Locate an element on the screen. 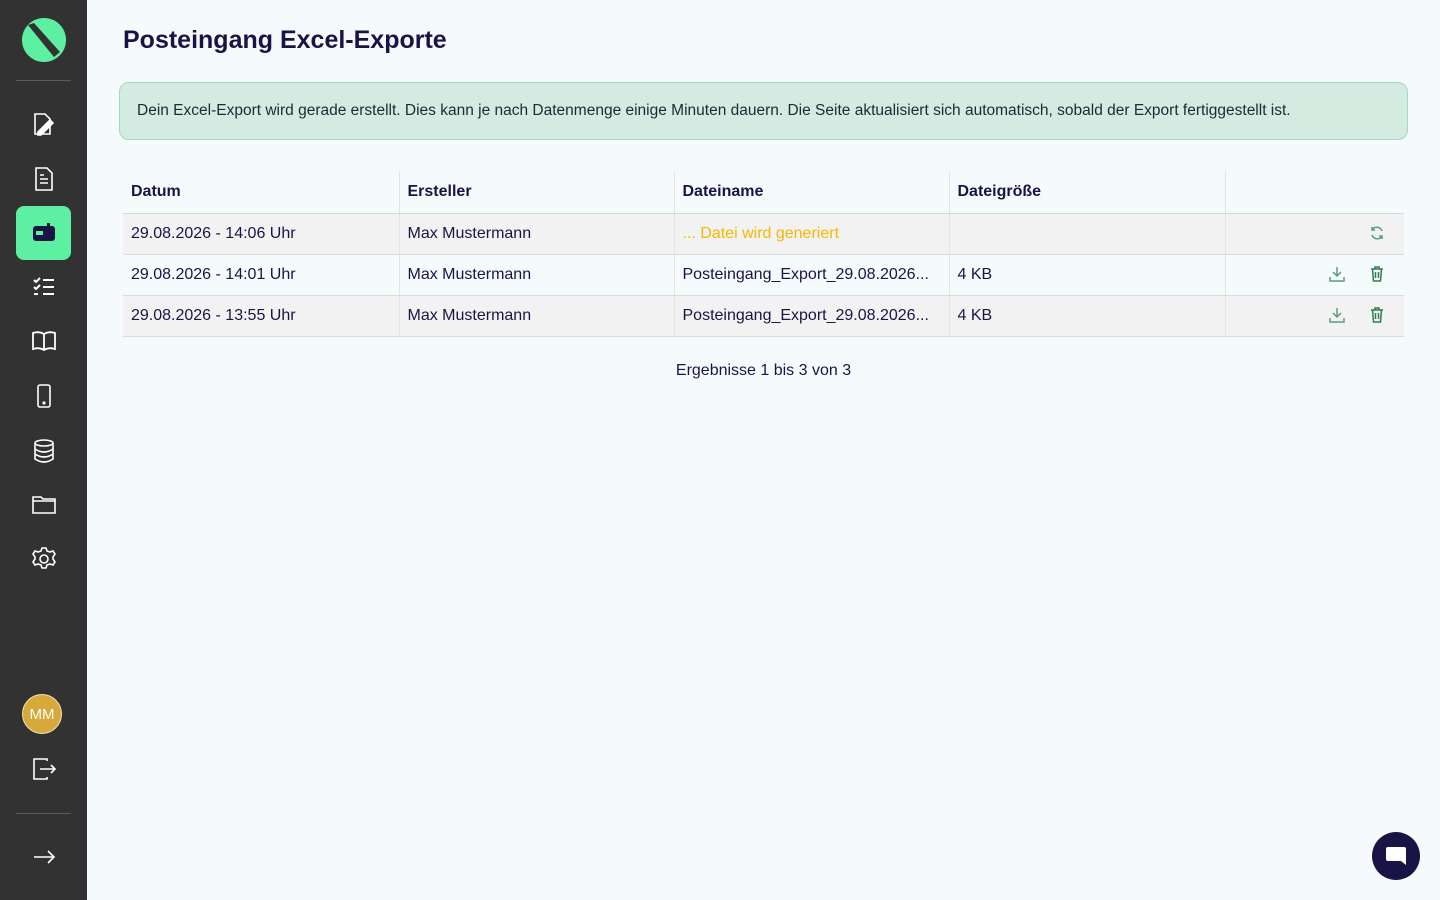 This screenshot has height=900, width=1440. nav-documents is located at coordinates (43, 179).